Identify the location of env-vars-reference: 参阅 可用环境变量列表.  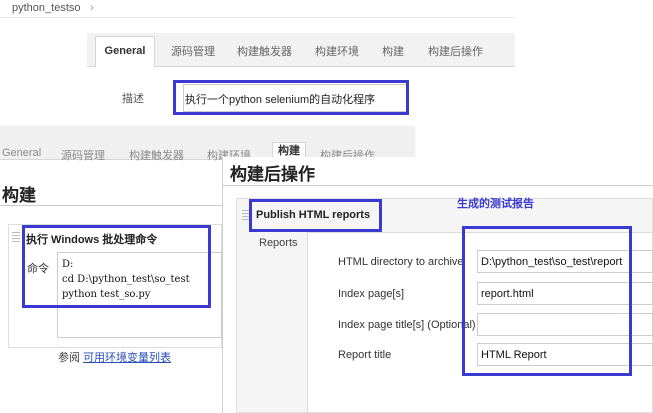
(114, 357).